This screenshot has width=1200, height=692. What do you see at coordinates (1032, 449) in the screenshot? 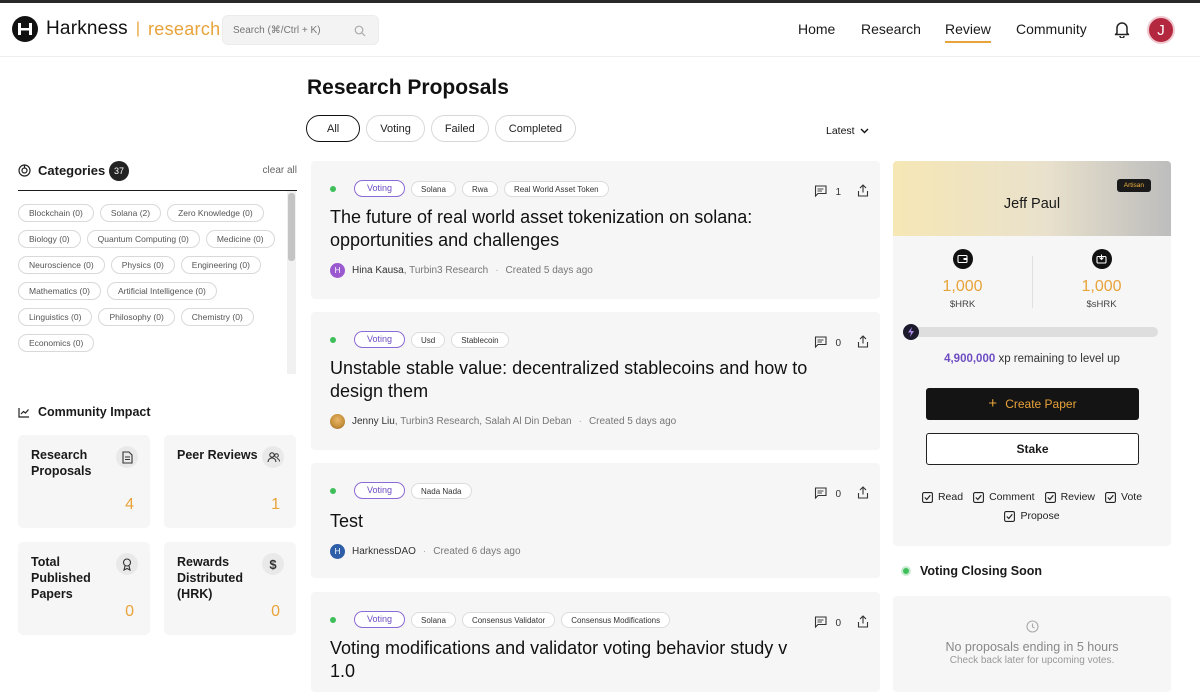
I see `stake-button: Stake` at bounding box center [1032, 449].